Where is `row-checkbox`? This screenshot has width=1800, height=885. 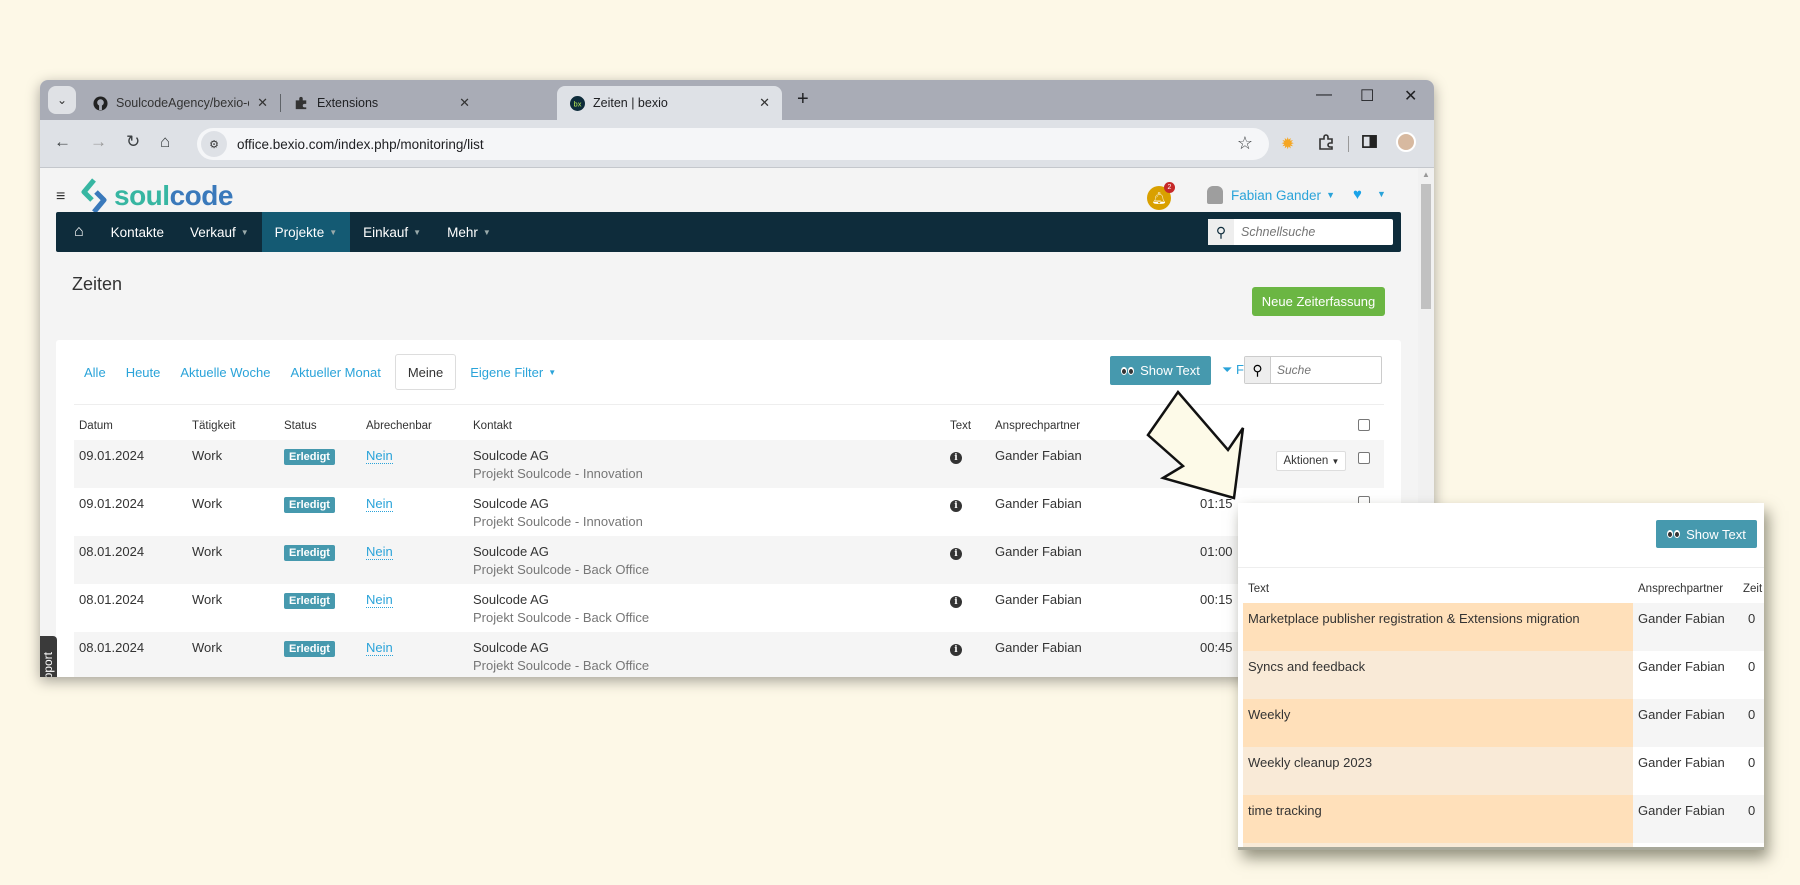
row-checkbox is located at coordinates (1364, 458).